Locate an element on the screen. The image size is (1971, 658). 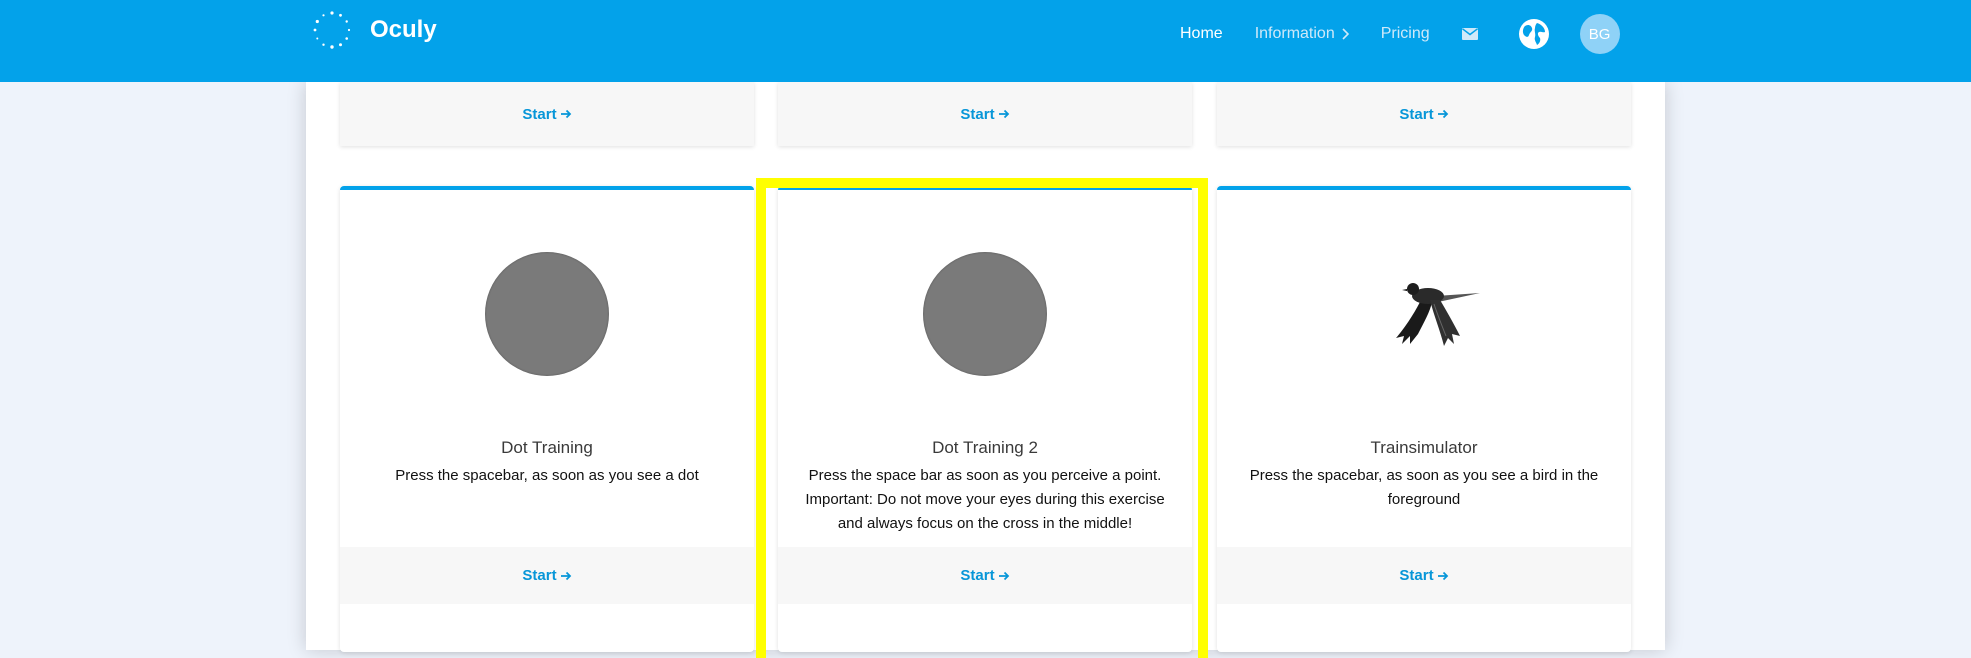
brand: Oculy is located at coordinates (374, 30).